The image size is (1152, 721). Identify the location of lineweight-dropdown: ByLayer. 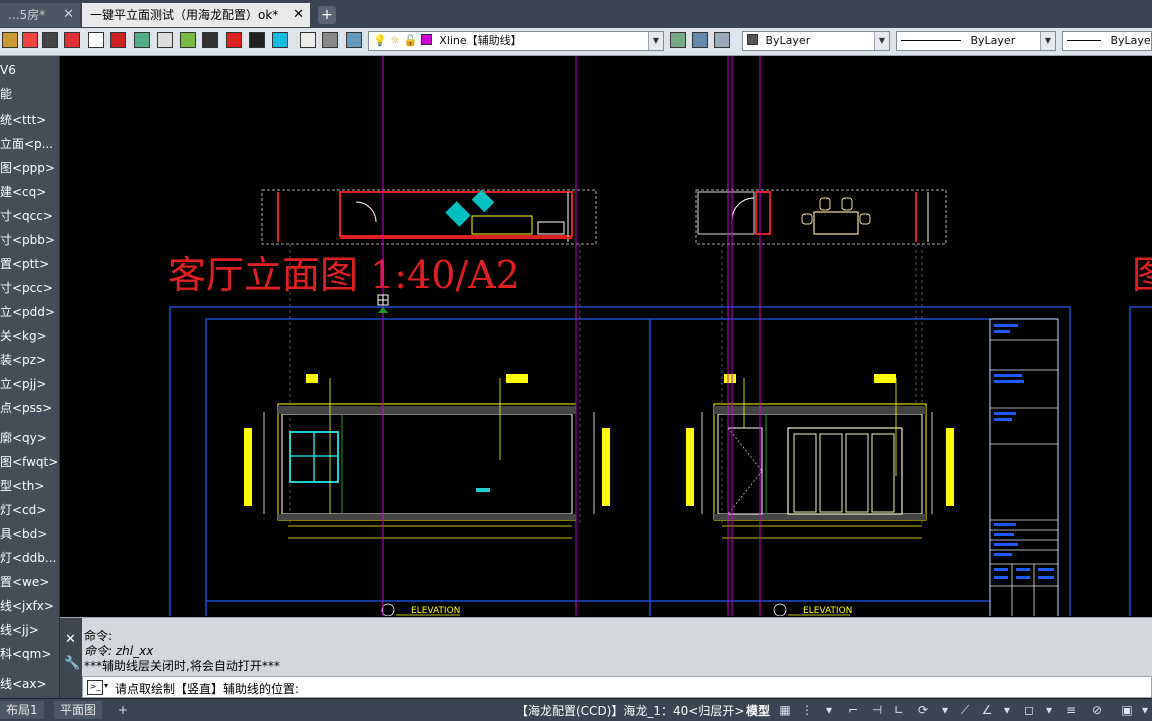
(1107, 41).